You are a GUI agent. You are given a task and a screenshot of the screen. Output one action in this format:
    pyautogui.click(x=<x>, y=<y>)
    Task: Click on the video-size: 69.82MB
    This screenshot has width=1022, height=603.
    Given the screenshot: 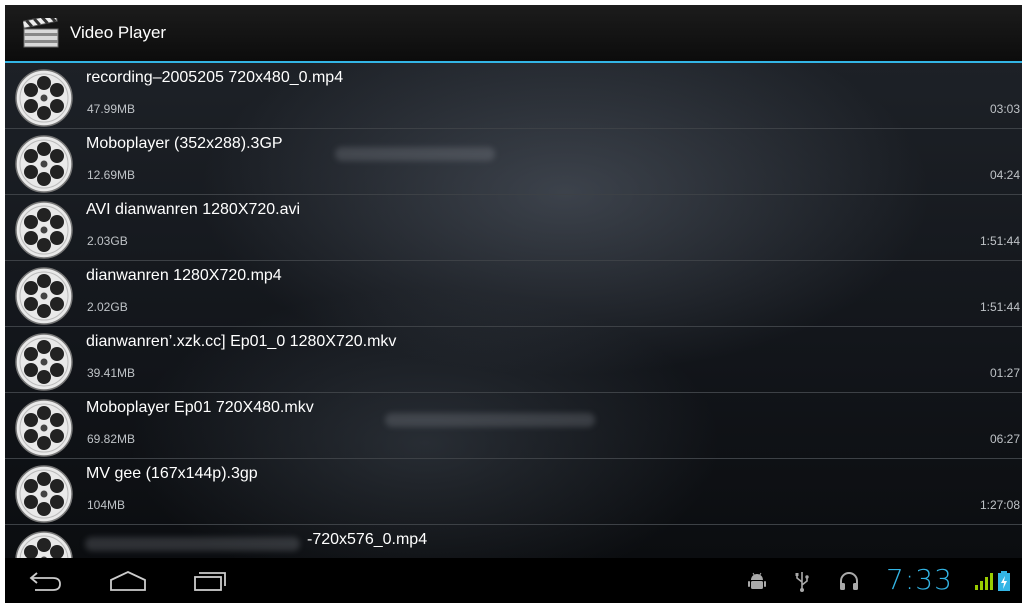 What is the action you would take?
    pyautogui.click(x=111, y=439)
    